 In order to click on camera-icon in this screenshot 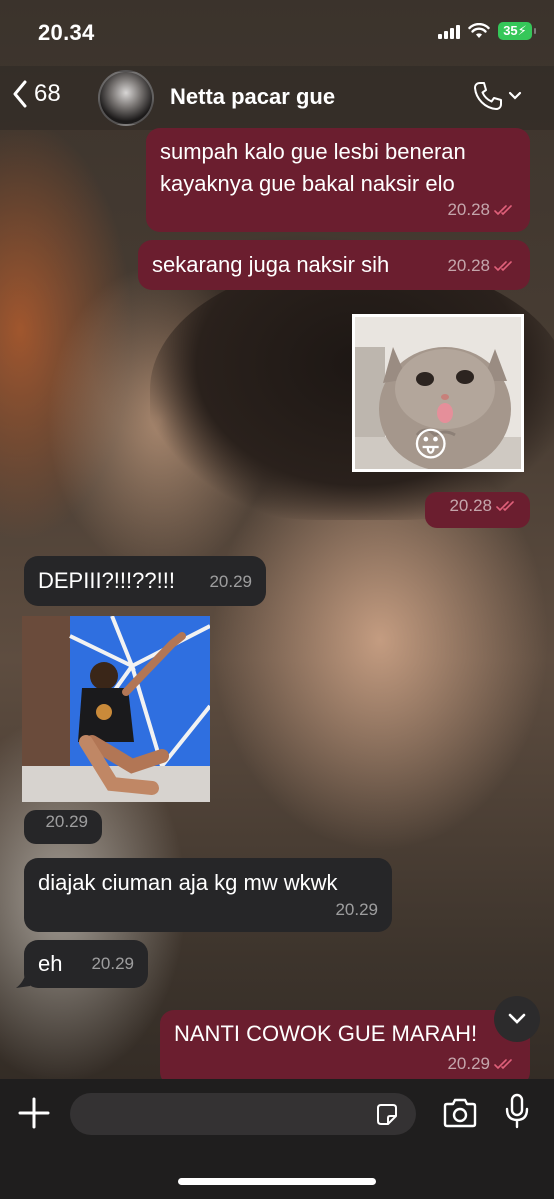, I will do `click(460, 1113)`.